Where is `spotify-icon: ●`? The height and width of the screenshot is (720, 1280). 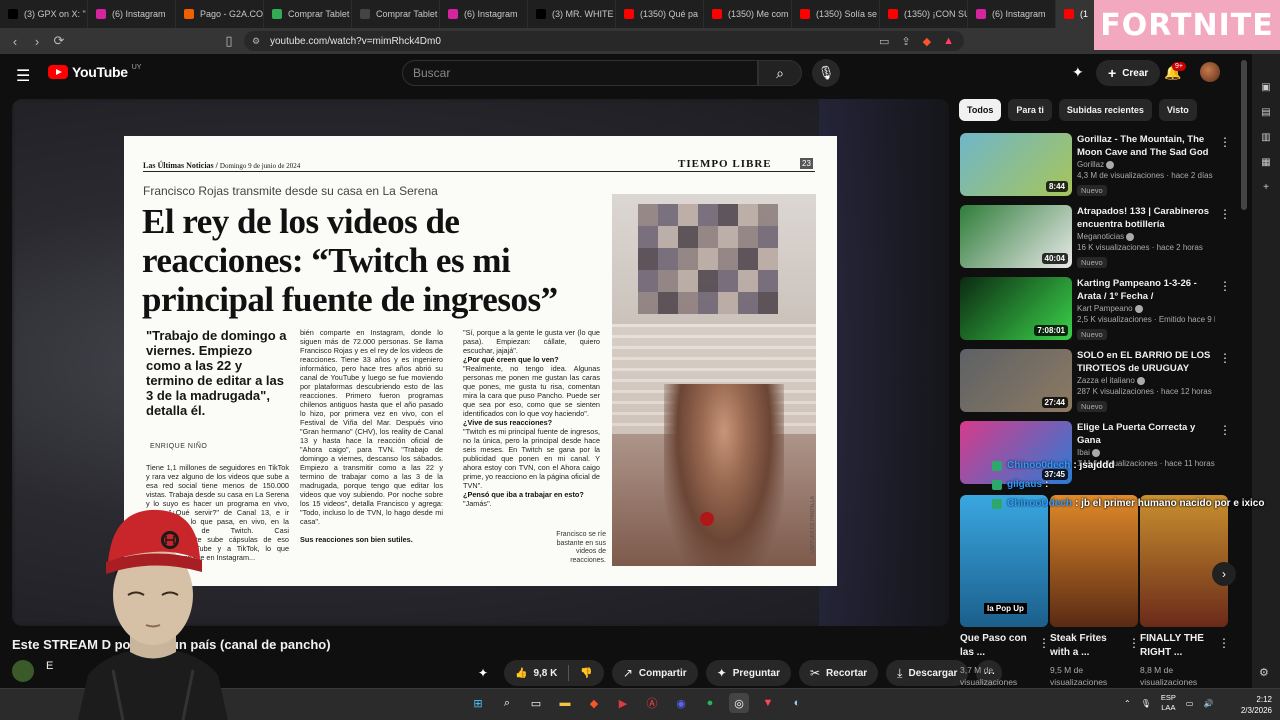 spotify-icon: ● is located at coordinates (710, 703).